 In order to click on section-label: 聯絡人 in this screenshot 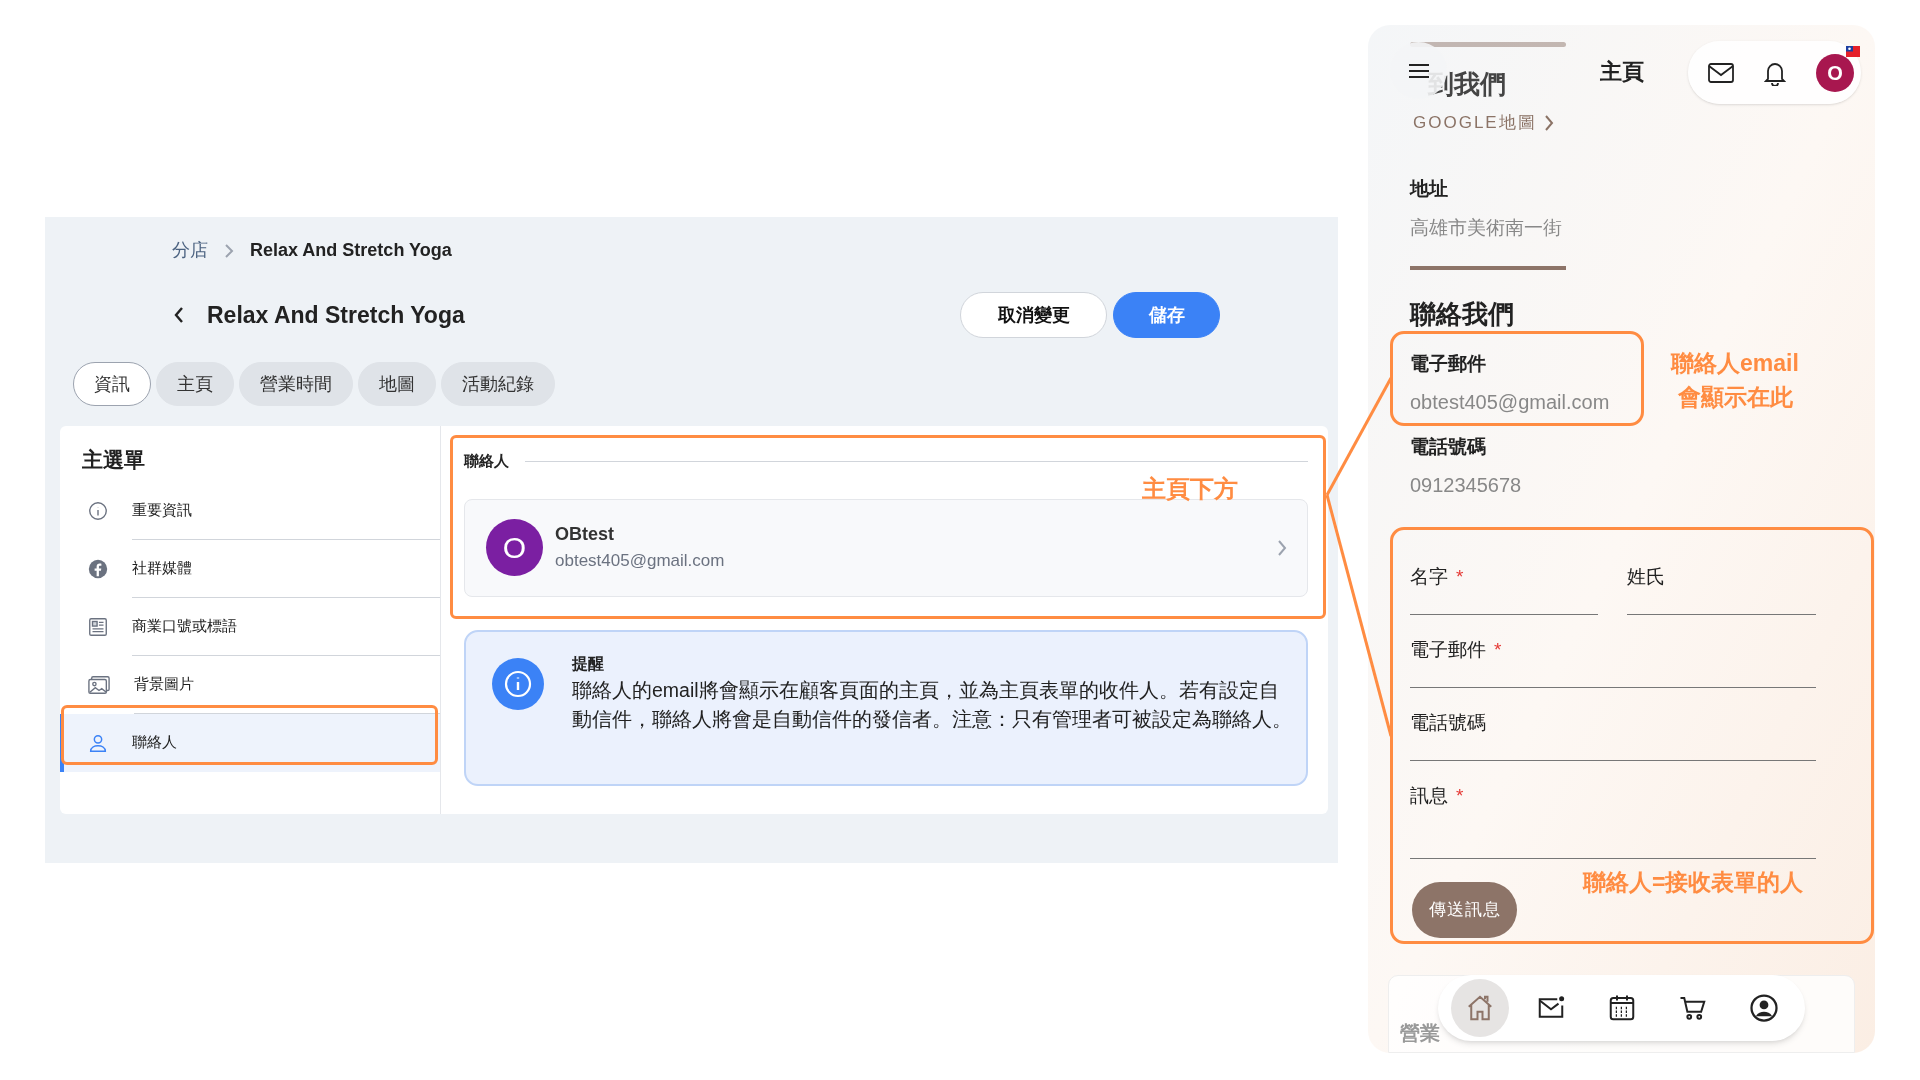, I will do `click(486, 461)`.